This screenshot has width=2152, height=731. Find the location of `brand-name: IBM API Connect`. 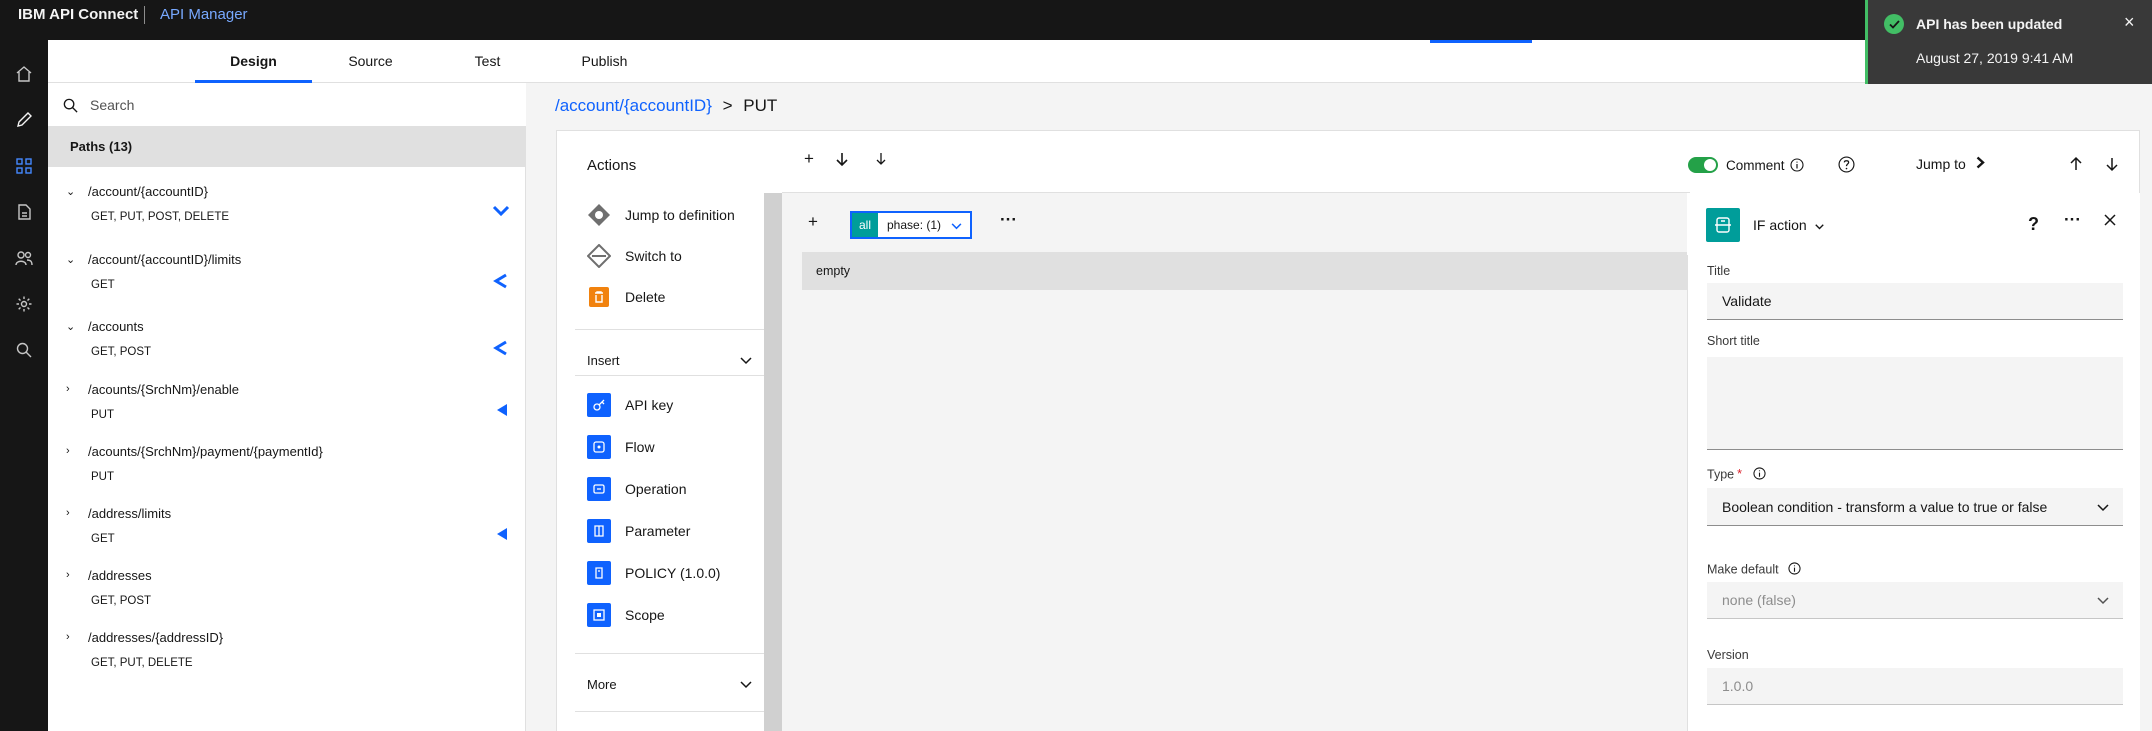

brand-name: IBM API Connect is located at coordinates (78, 15).